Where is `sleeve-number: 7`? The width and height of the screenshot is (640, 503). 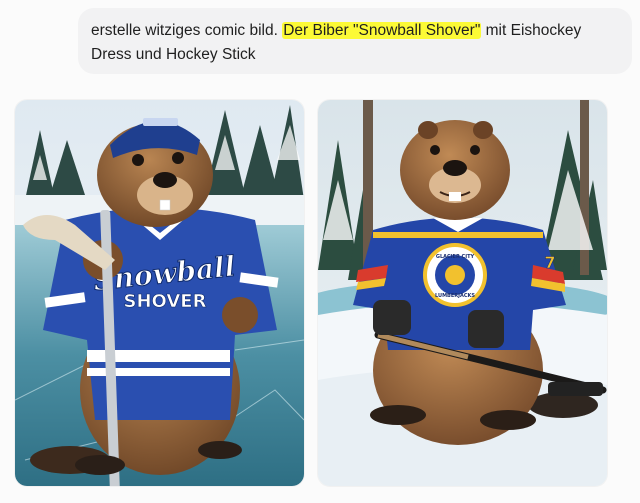 sleeve-number: 7 is located at coordinates (549, 262).